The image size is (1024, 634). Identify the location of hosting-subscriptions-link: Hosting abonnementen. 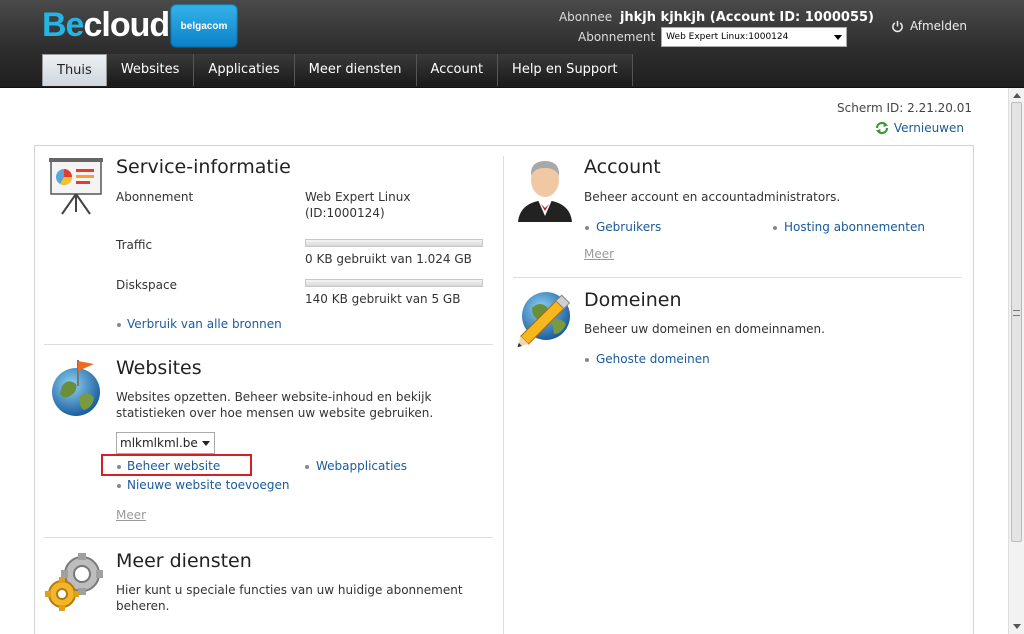
(854, 227).